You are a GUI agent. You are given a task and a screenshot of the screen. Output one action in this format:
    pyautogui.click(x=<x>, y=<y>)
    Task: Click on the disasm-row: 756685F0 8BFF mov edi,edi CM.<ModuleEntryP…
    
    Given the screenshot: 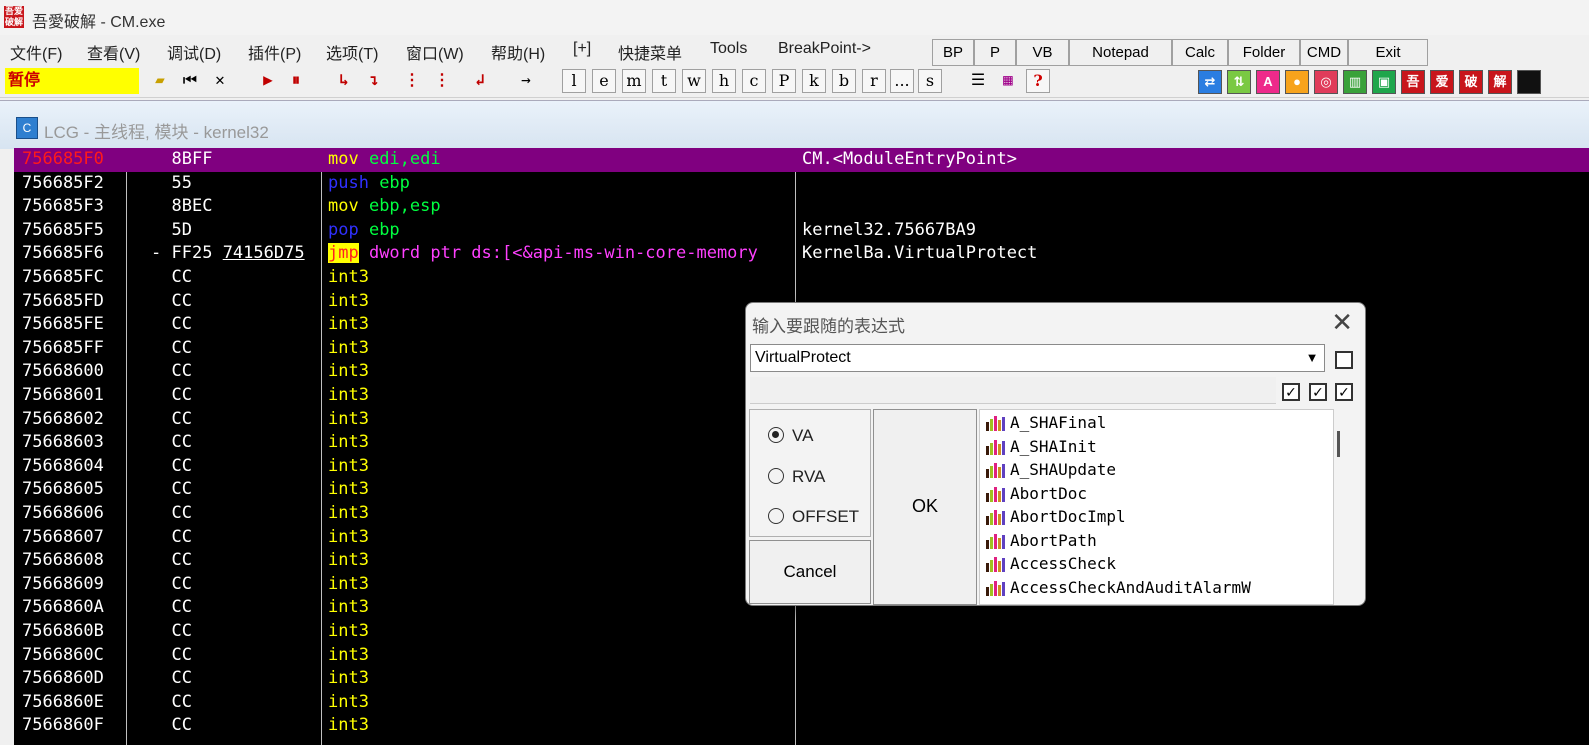 What is the action you would take?
    pyautogui.click(x=801, y=160)
    